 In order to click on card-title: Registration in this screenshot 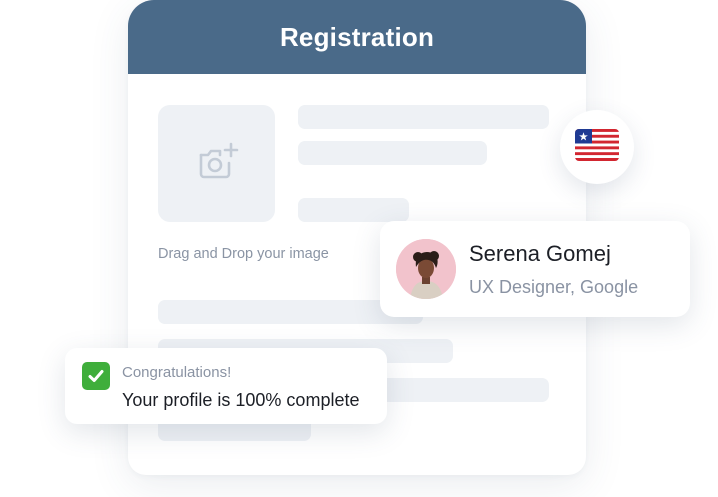, I will do `click(357, 36)`.